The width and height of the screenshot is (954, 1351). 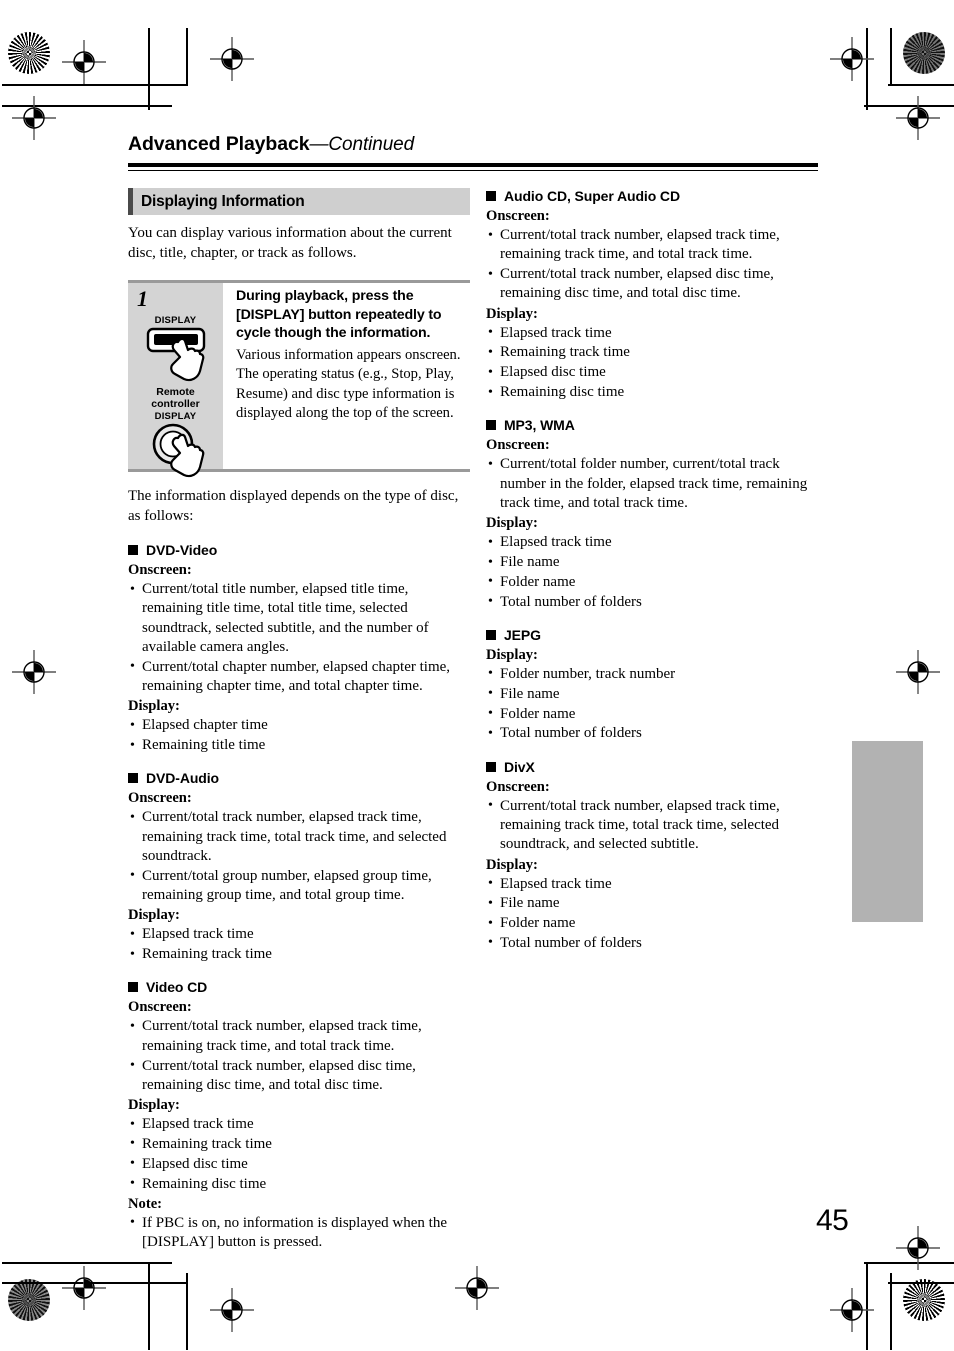 What do you see at coordinates (223, 201) in the screenshot?
I see `section-title: Displaying Information` at bounding box center [223, 201].